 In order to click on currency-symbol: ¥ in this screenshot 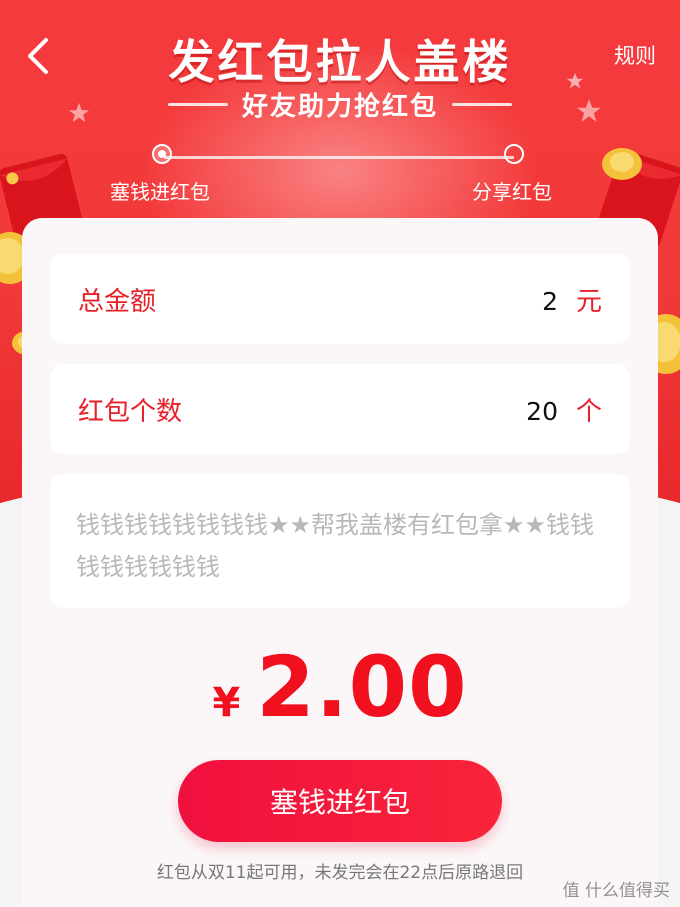, I will do `click(226, 703)`.